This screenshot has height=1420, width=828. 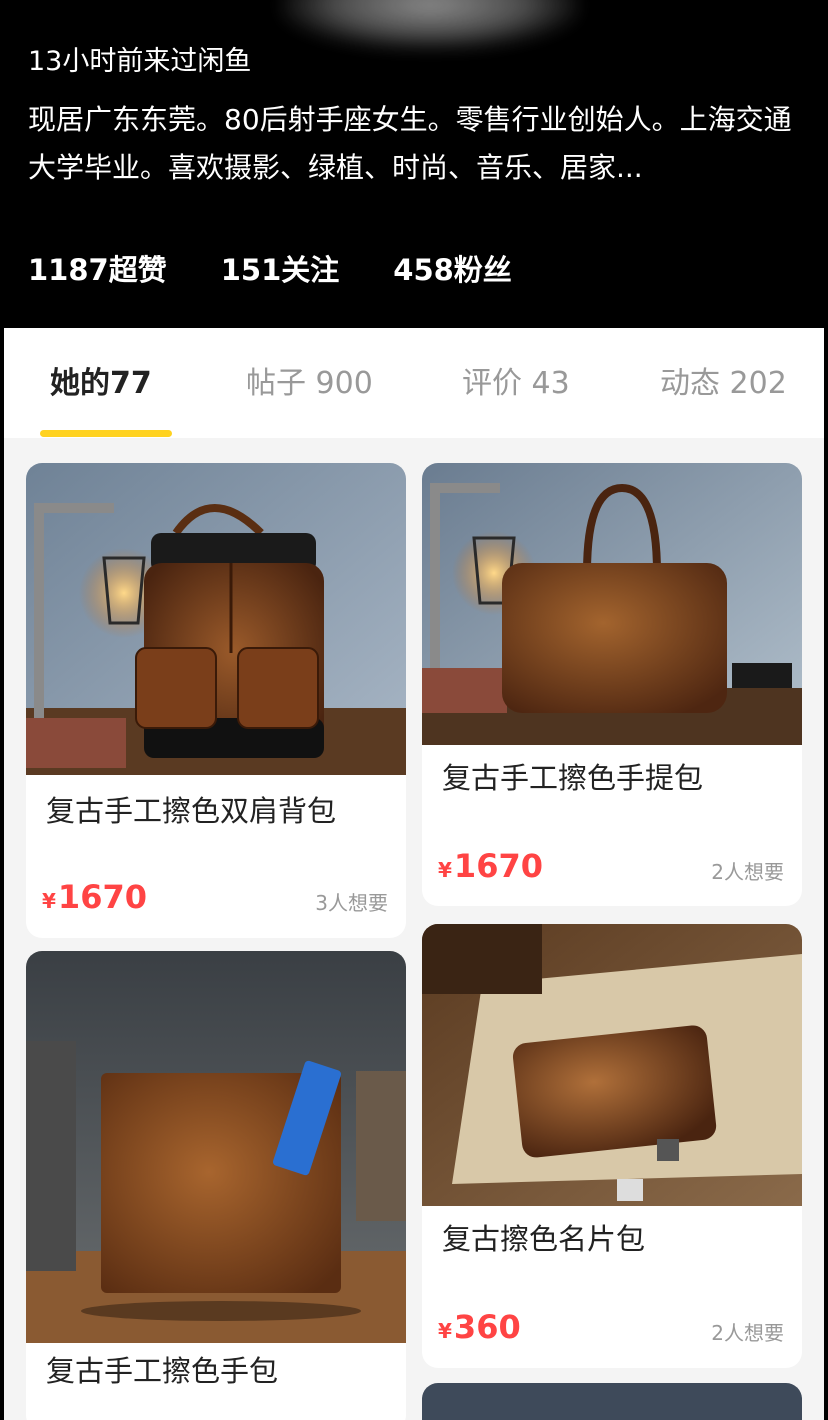 I want to click on want-count: 3人想要, so click(x=351, y=903).